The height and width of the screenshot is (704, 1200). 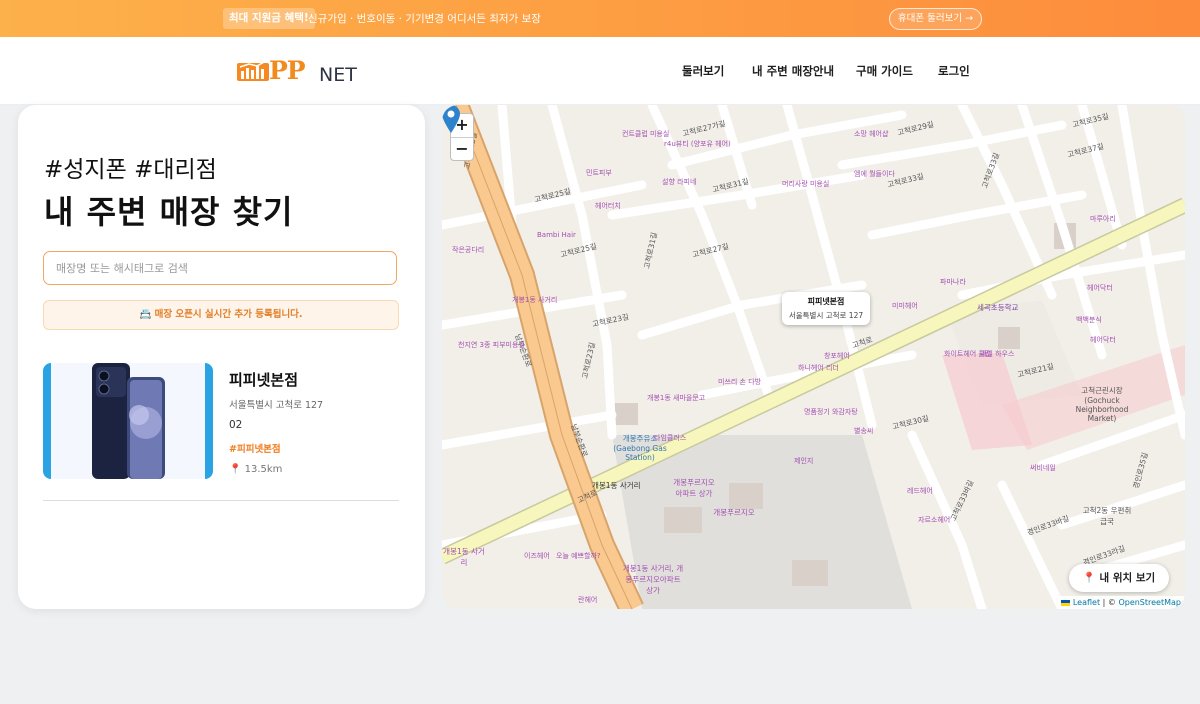 I want to click on popup-address: 서울특별시 고척로 127, so click(x=826, y=315).